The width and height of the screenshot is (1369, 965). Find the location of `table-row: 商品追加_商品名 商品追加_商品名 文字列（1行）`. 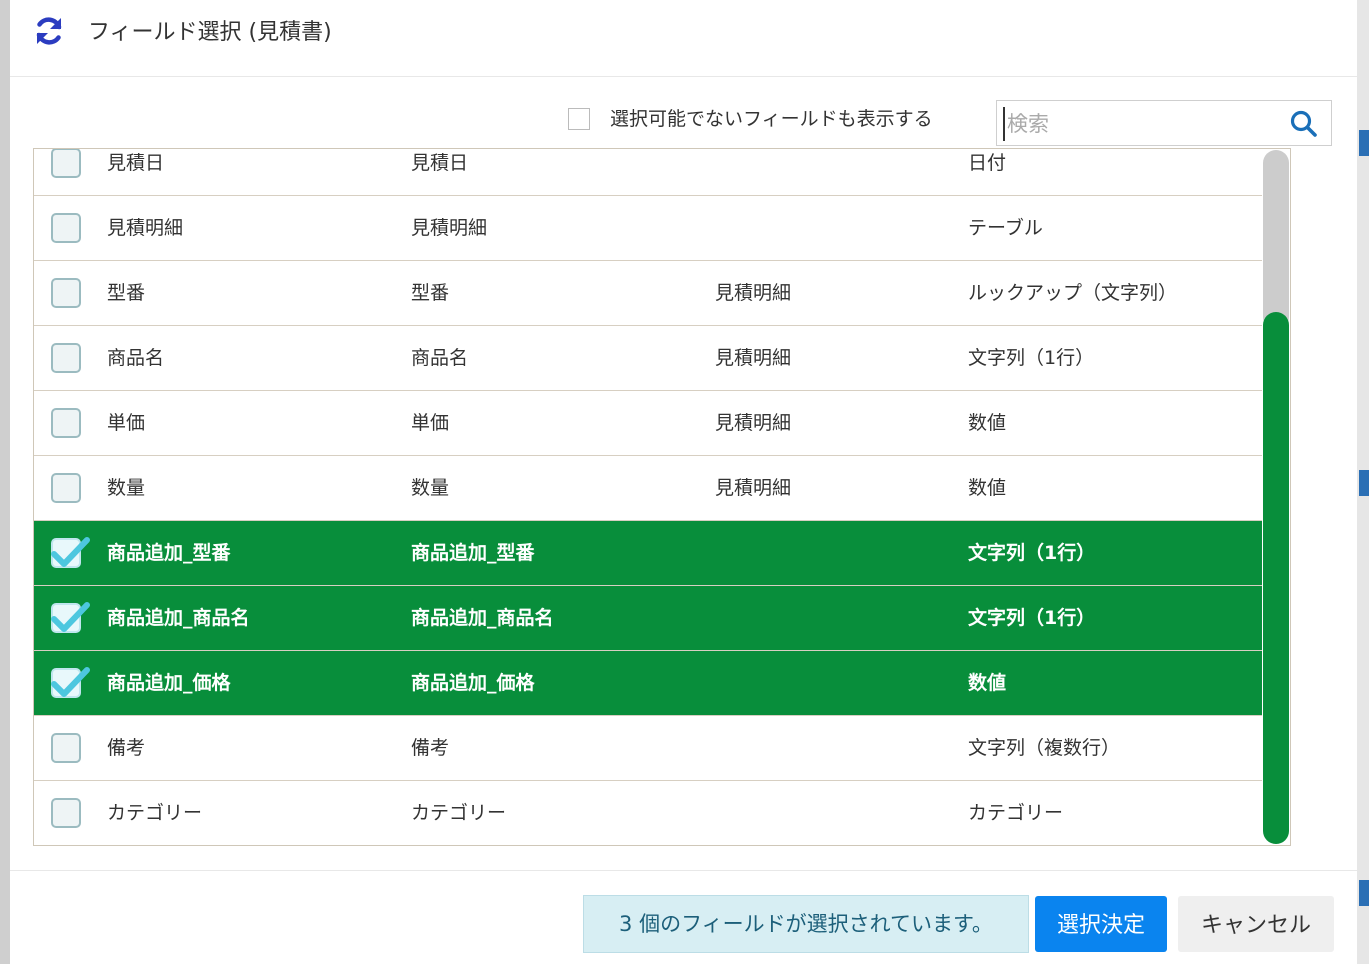

table-row: 商品追加_商品名 商品追加_商品名 文字列（1行） is located at coordinates (648, 618).